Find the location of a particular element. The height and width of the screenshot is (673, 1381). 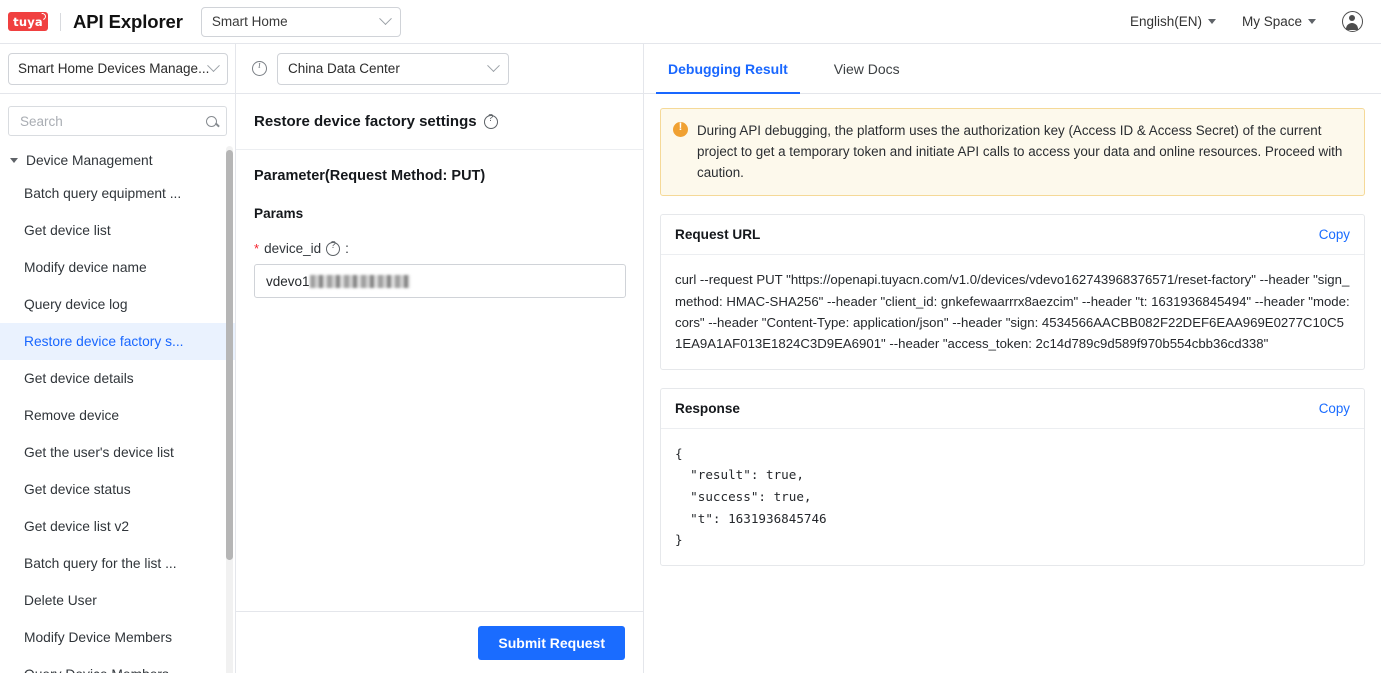

tuya-logo-icon: tuya is located at coordinates (28, 21).